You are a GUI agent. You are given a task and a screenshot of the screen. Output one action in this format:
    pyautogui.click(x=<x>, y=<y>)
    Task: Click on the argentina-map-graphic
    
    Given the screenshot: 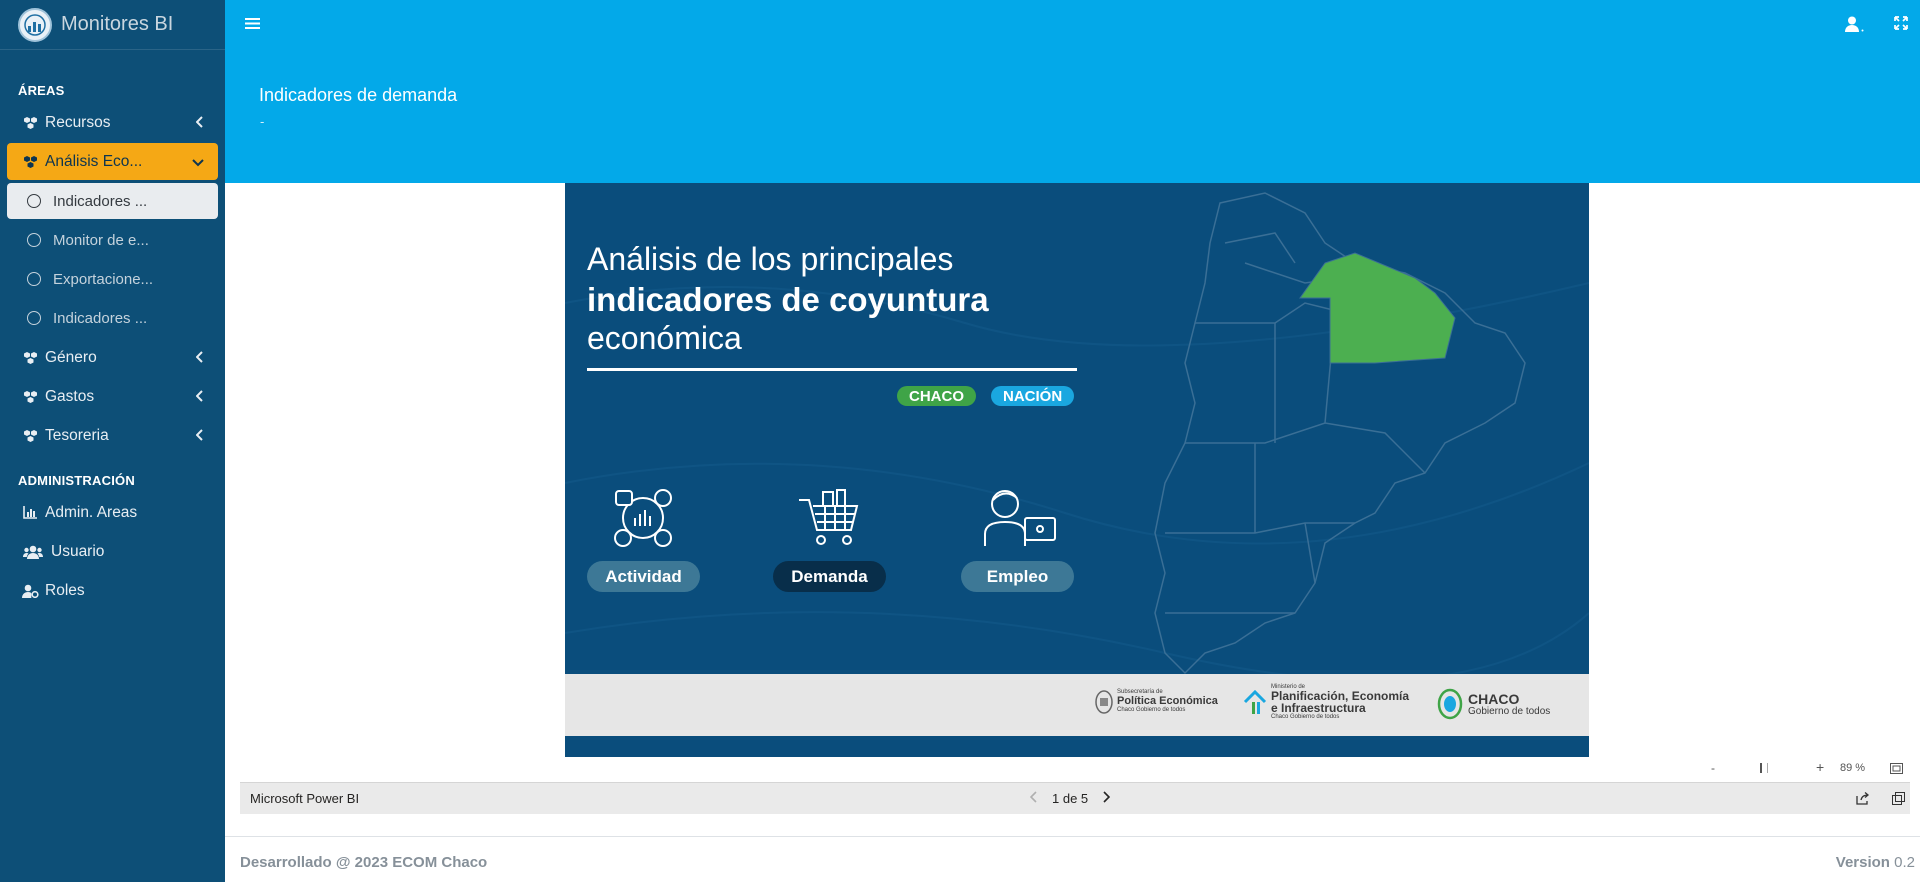 What is the action you would take?
    pyautogui.click(x=1340, y=433)
    